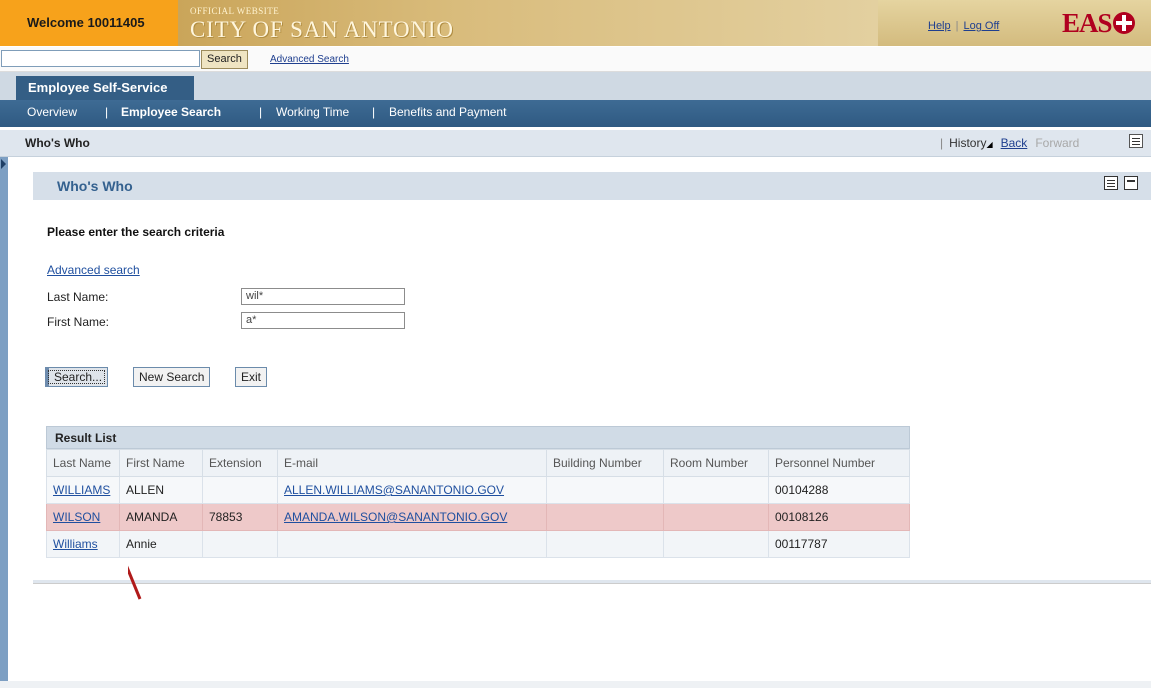  I want to click on column-header: E-mail, so click(412, 463).